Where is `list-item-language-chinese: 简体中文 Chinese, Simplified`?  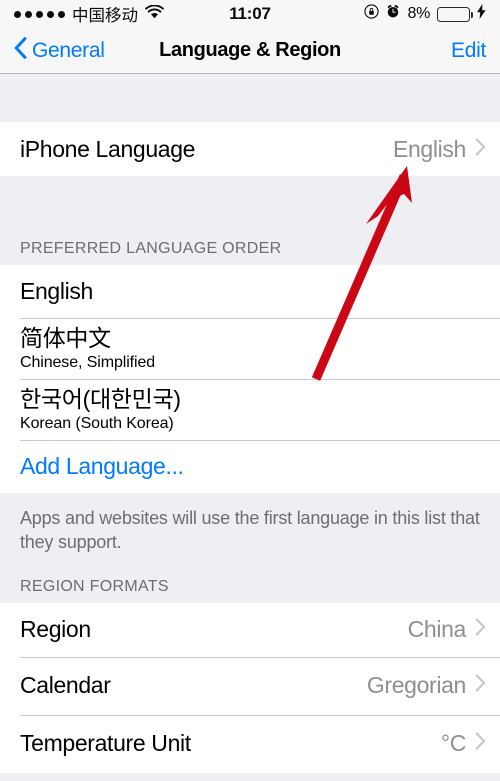
list-item-language-chinese: 简体中文 Chinese, Simplified is located at coordinates (250, 348).